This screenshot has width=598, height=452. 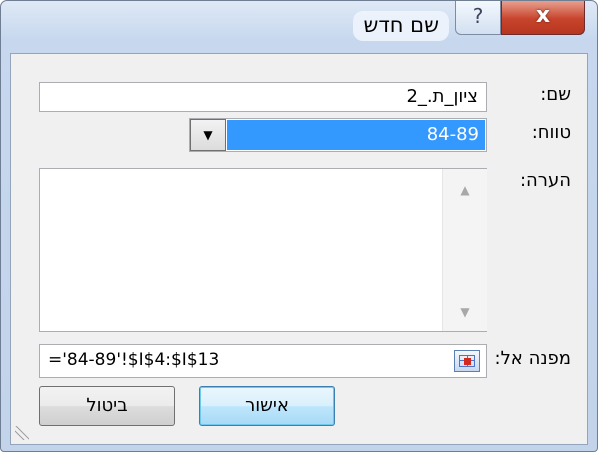 I want to click on dropdown-arrow-button: ▼, so click(x=208, y=135).